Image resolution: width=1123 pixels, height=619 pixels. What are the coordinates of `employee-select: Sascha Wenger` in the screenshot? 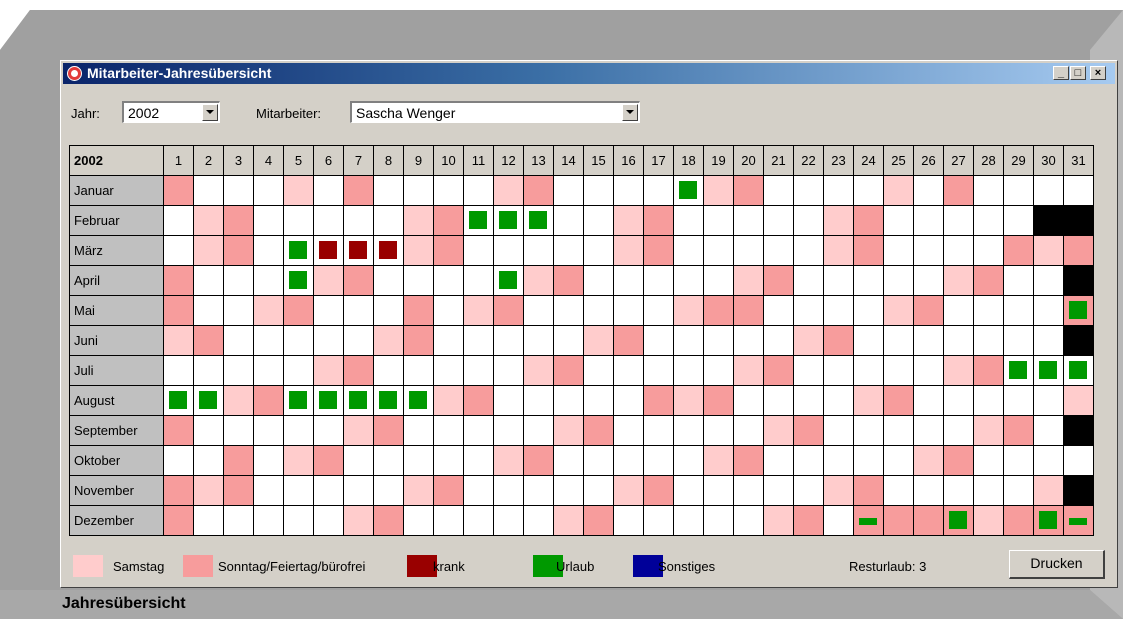 It's located at (495, 112).